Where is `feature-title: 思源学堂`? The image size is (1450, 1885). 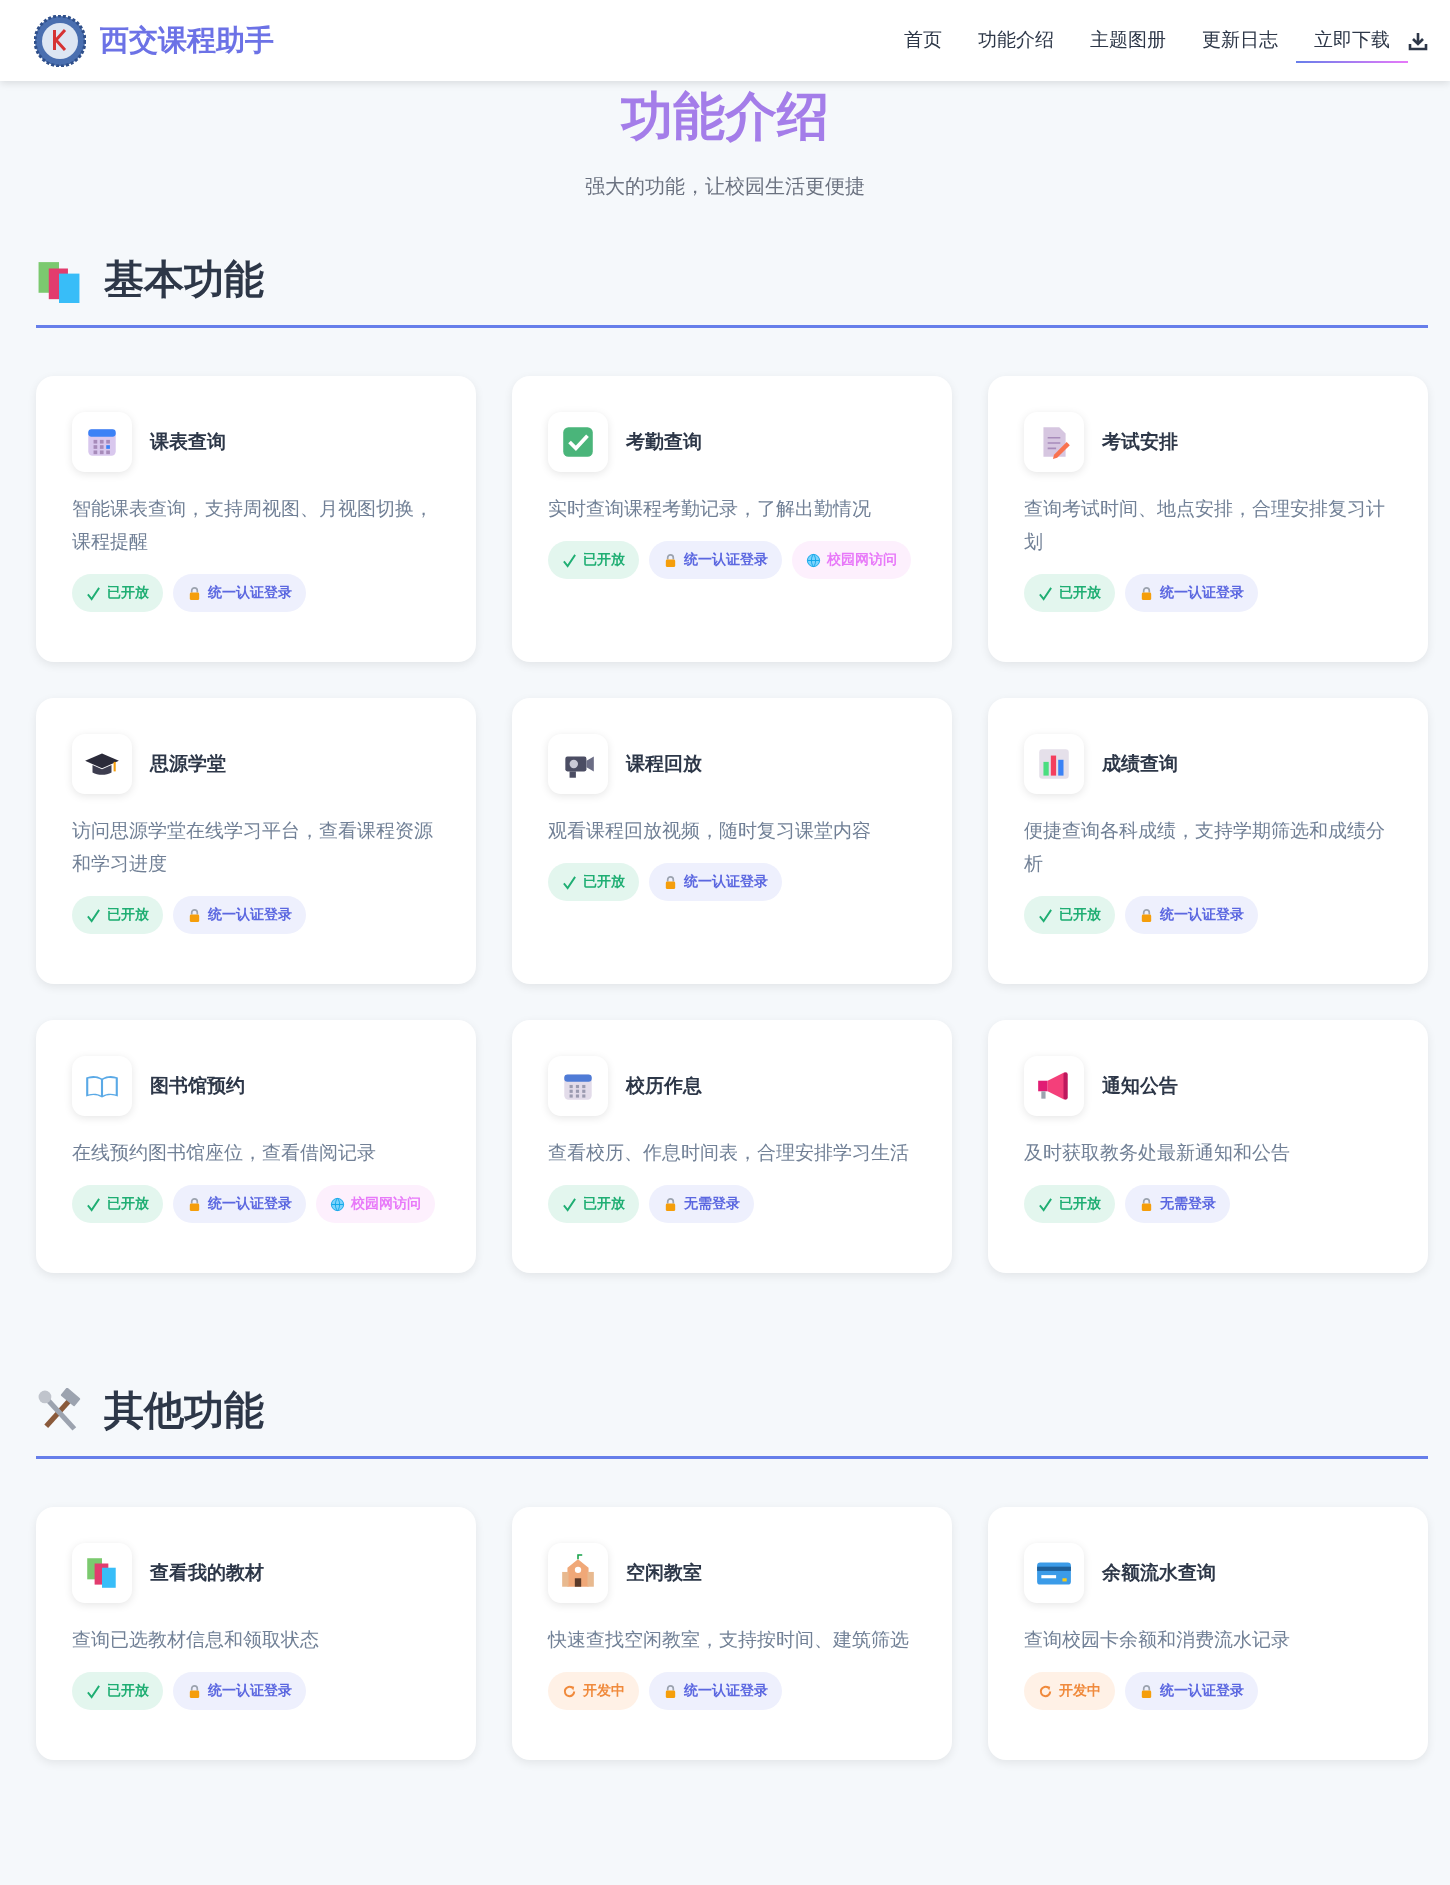 feature-title: 思源学堂 is located at coordinates (188, 764).